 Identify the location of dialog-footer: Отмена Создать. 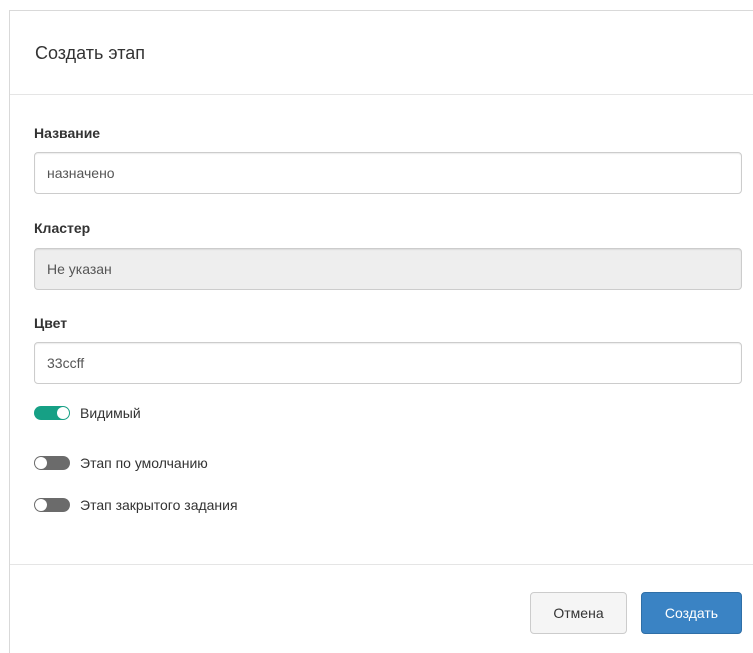
(381, 609).